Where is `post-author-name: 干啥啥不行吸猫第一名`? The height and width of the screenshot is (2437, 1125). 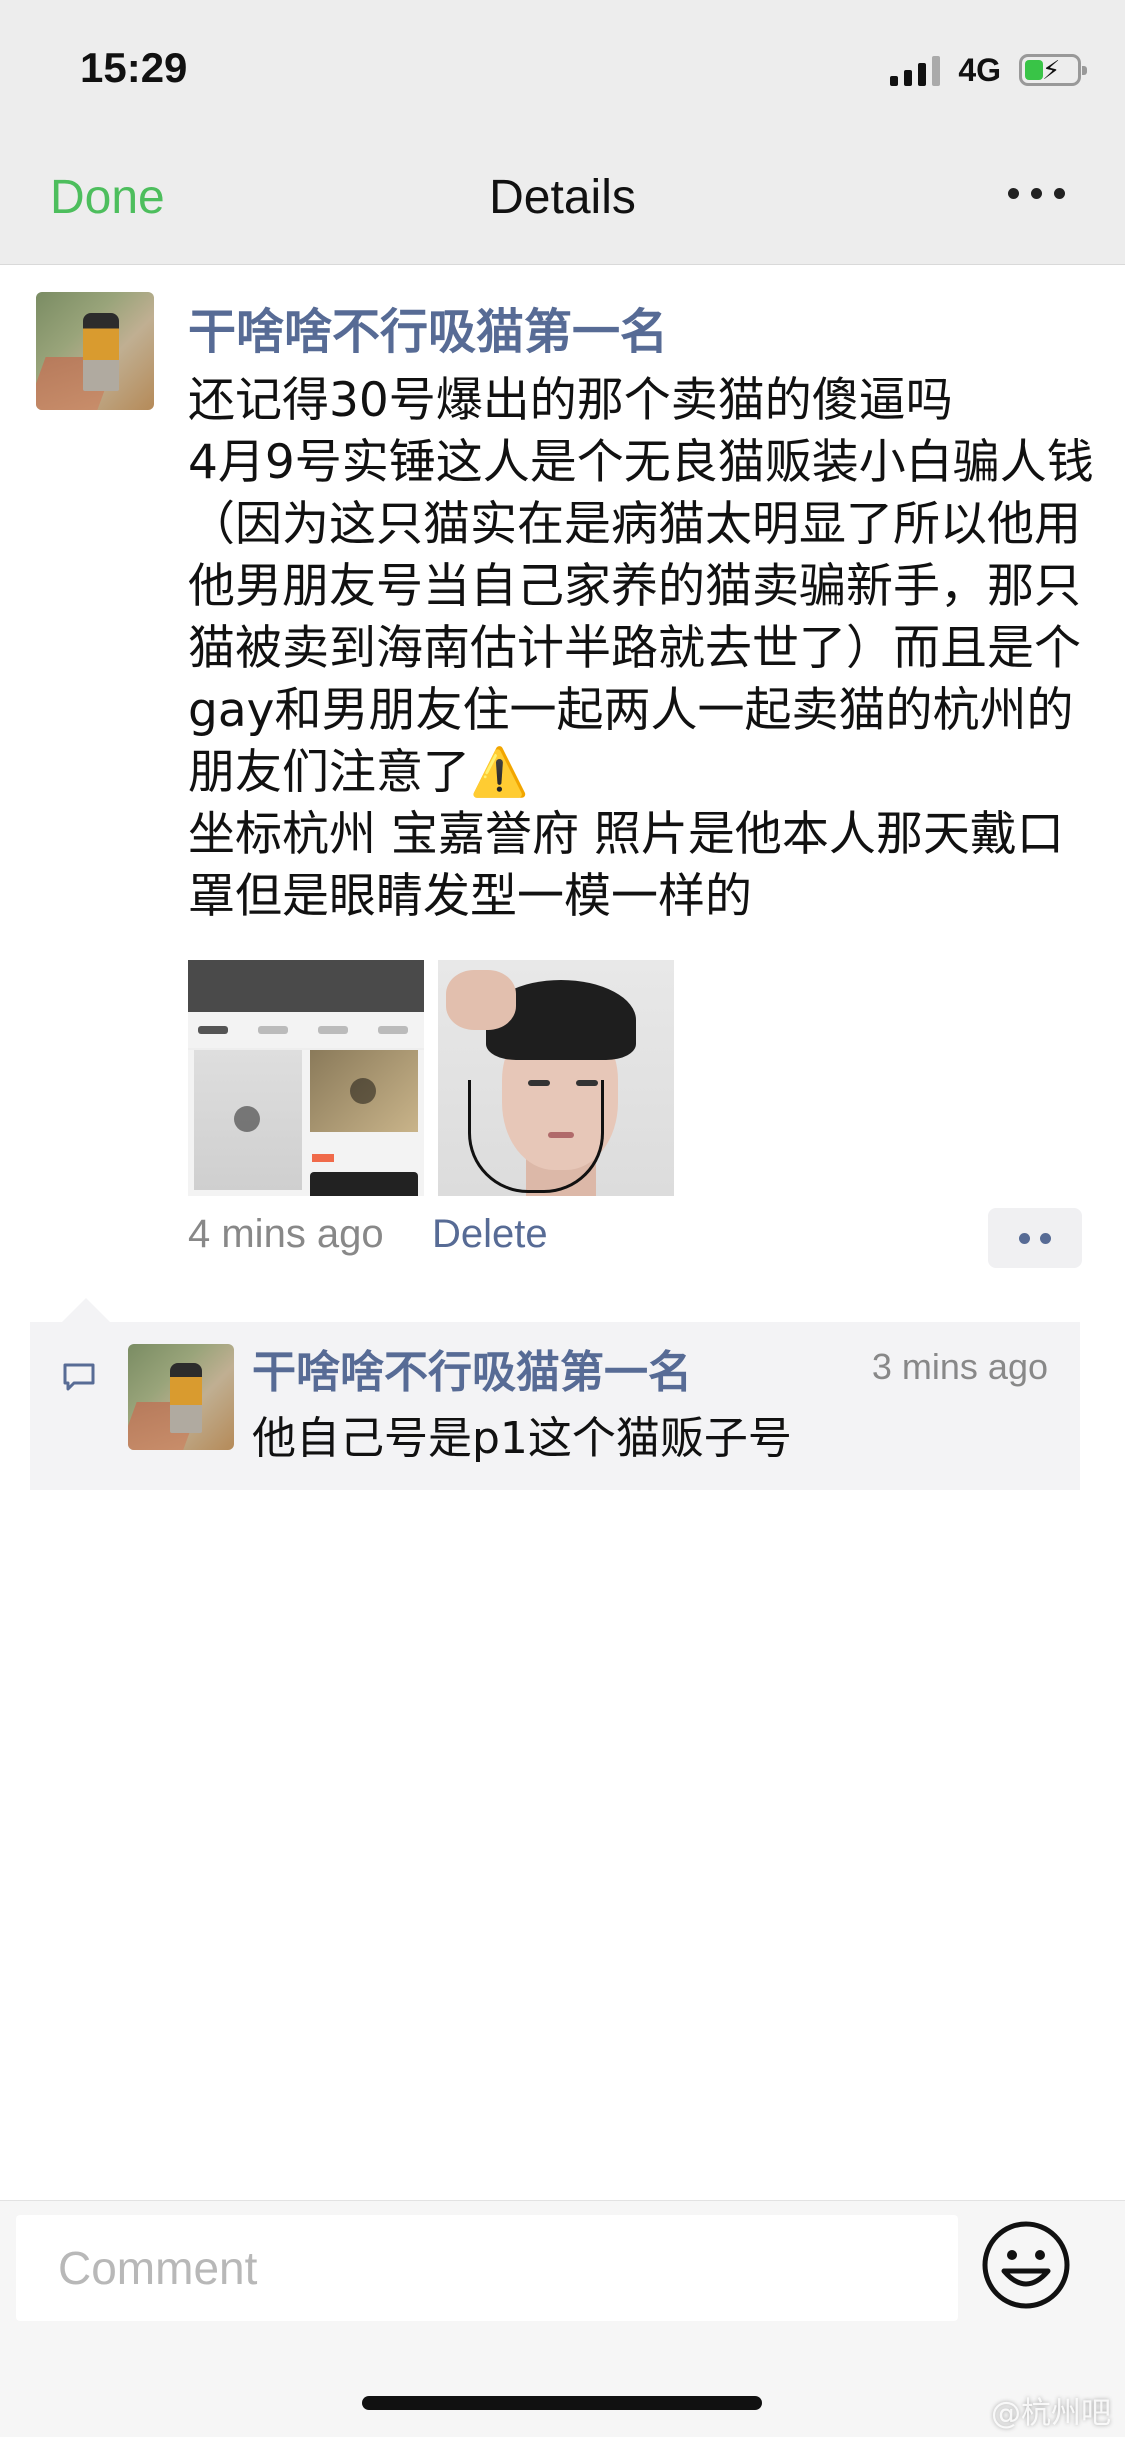
post-author-name: 干啥啥不行吸猫第一名 is located at coordinates (428, 327).